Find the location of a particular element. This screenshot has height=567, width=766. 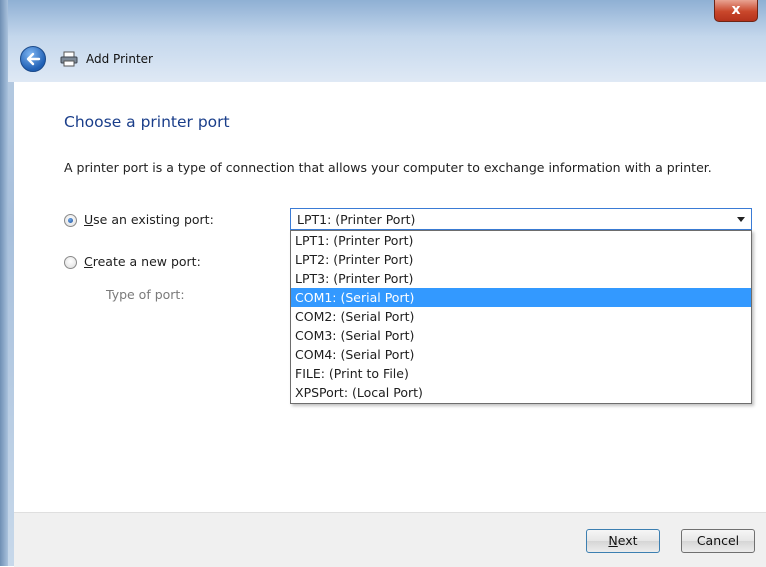

use-existing-port-label: Use an existing port: is located at coordinates (149, 219).